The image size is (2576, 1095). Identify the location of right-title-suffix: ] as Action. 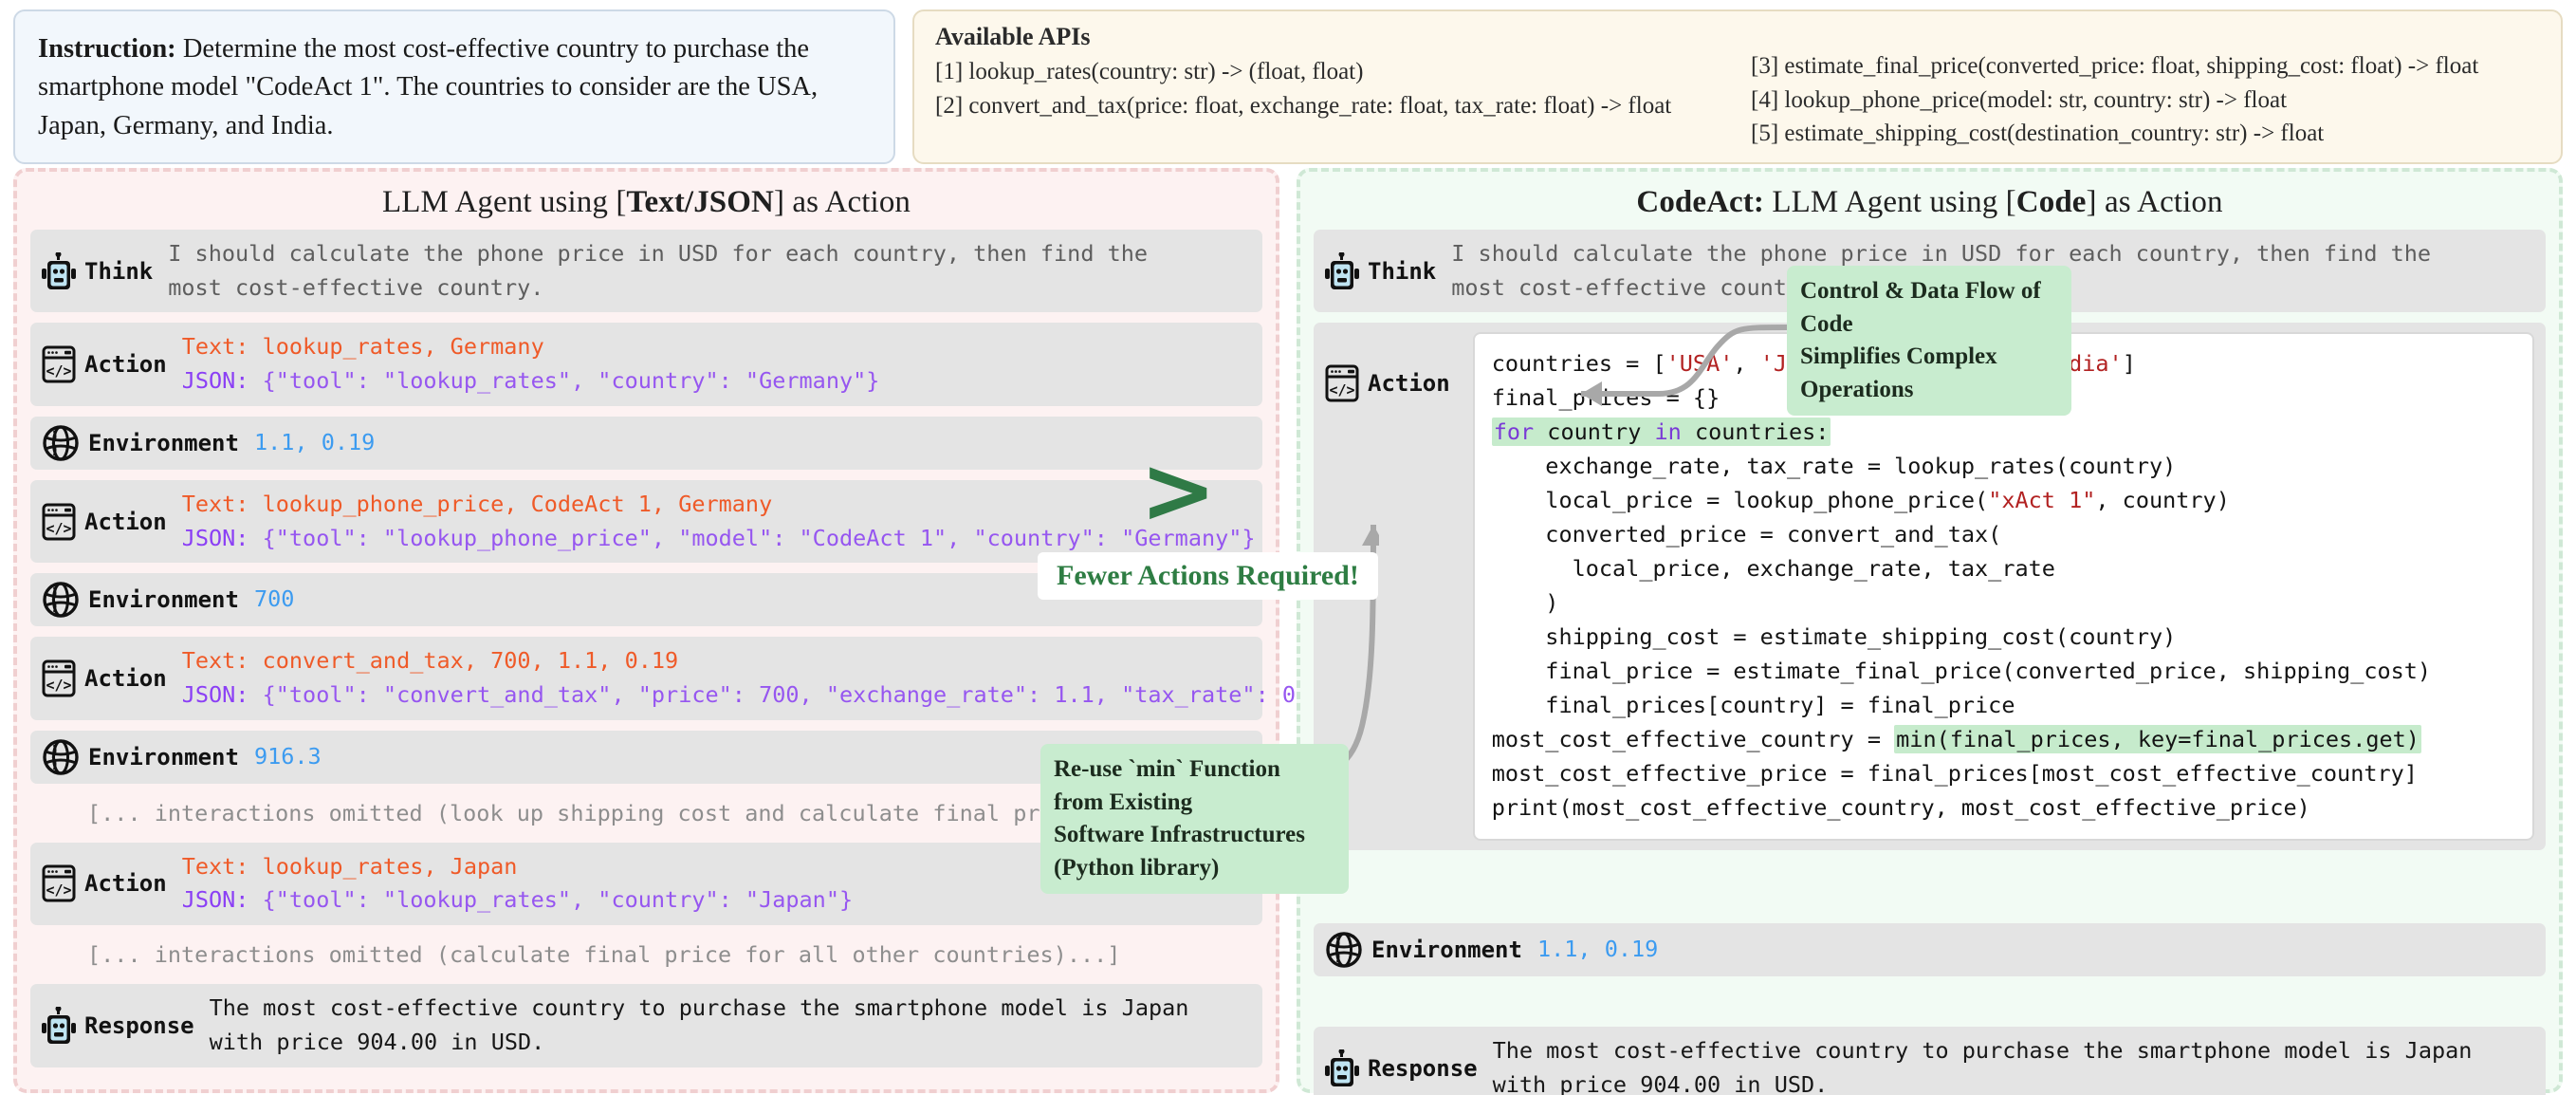
(2154, 202).